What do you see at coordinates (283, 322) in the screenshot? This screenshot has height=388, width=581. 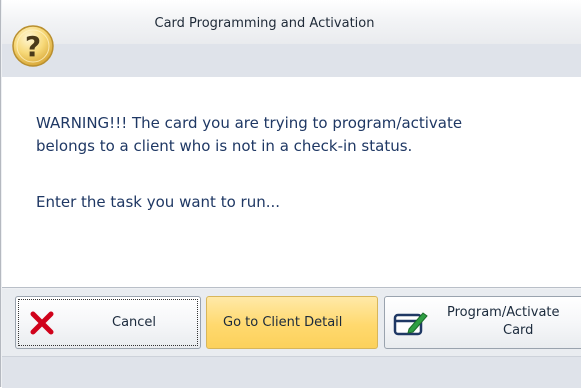 I see `go-to-client-detail-label: Go to Client Detail` at bounding box center [283, 322].